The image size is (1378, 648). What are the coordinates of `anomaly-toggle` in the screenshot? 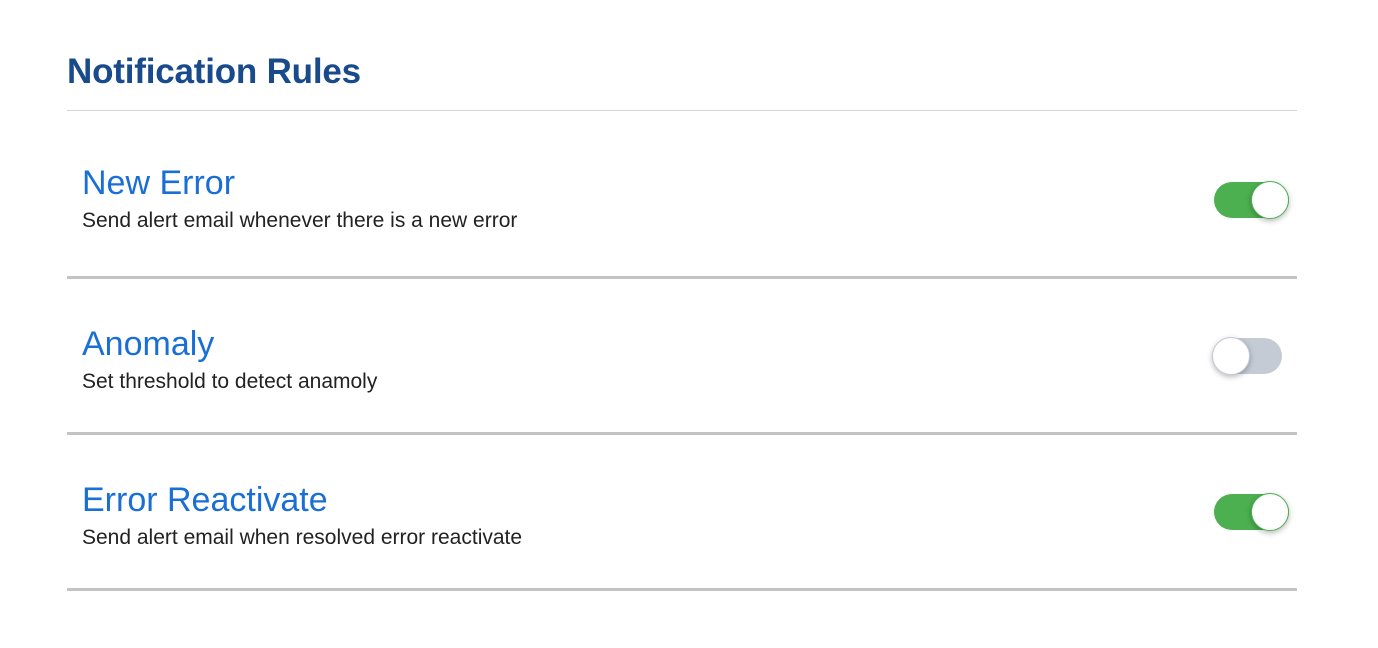 It's located at (1247, 356).